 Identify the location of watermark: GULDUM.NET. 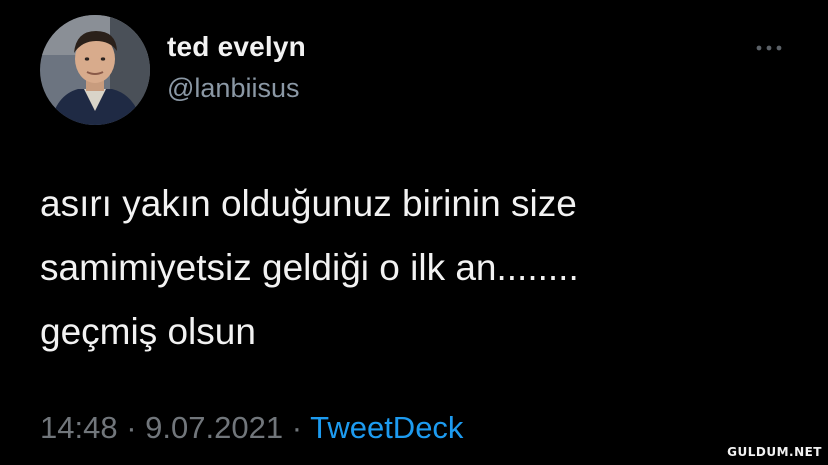
(774, 452).